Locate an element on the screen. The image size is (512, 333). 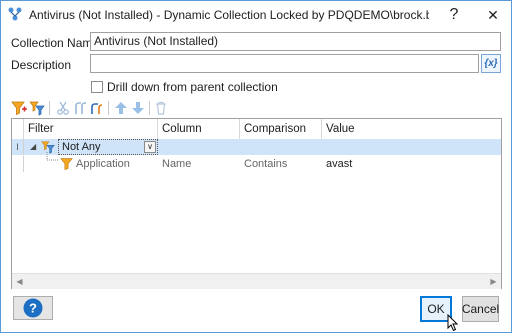
description-input is located at coordinates (284, 63).